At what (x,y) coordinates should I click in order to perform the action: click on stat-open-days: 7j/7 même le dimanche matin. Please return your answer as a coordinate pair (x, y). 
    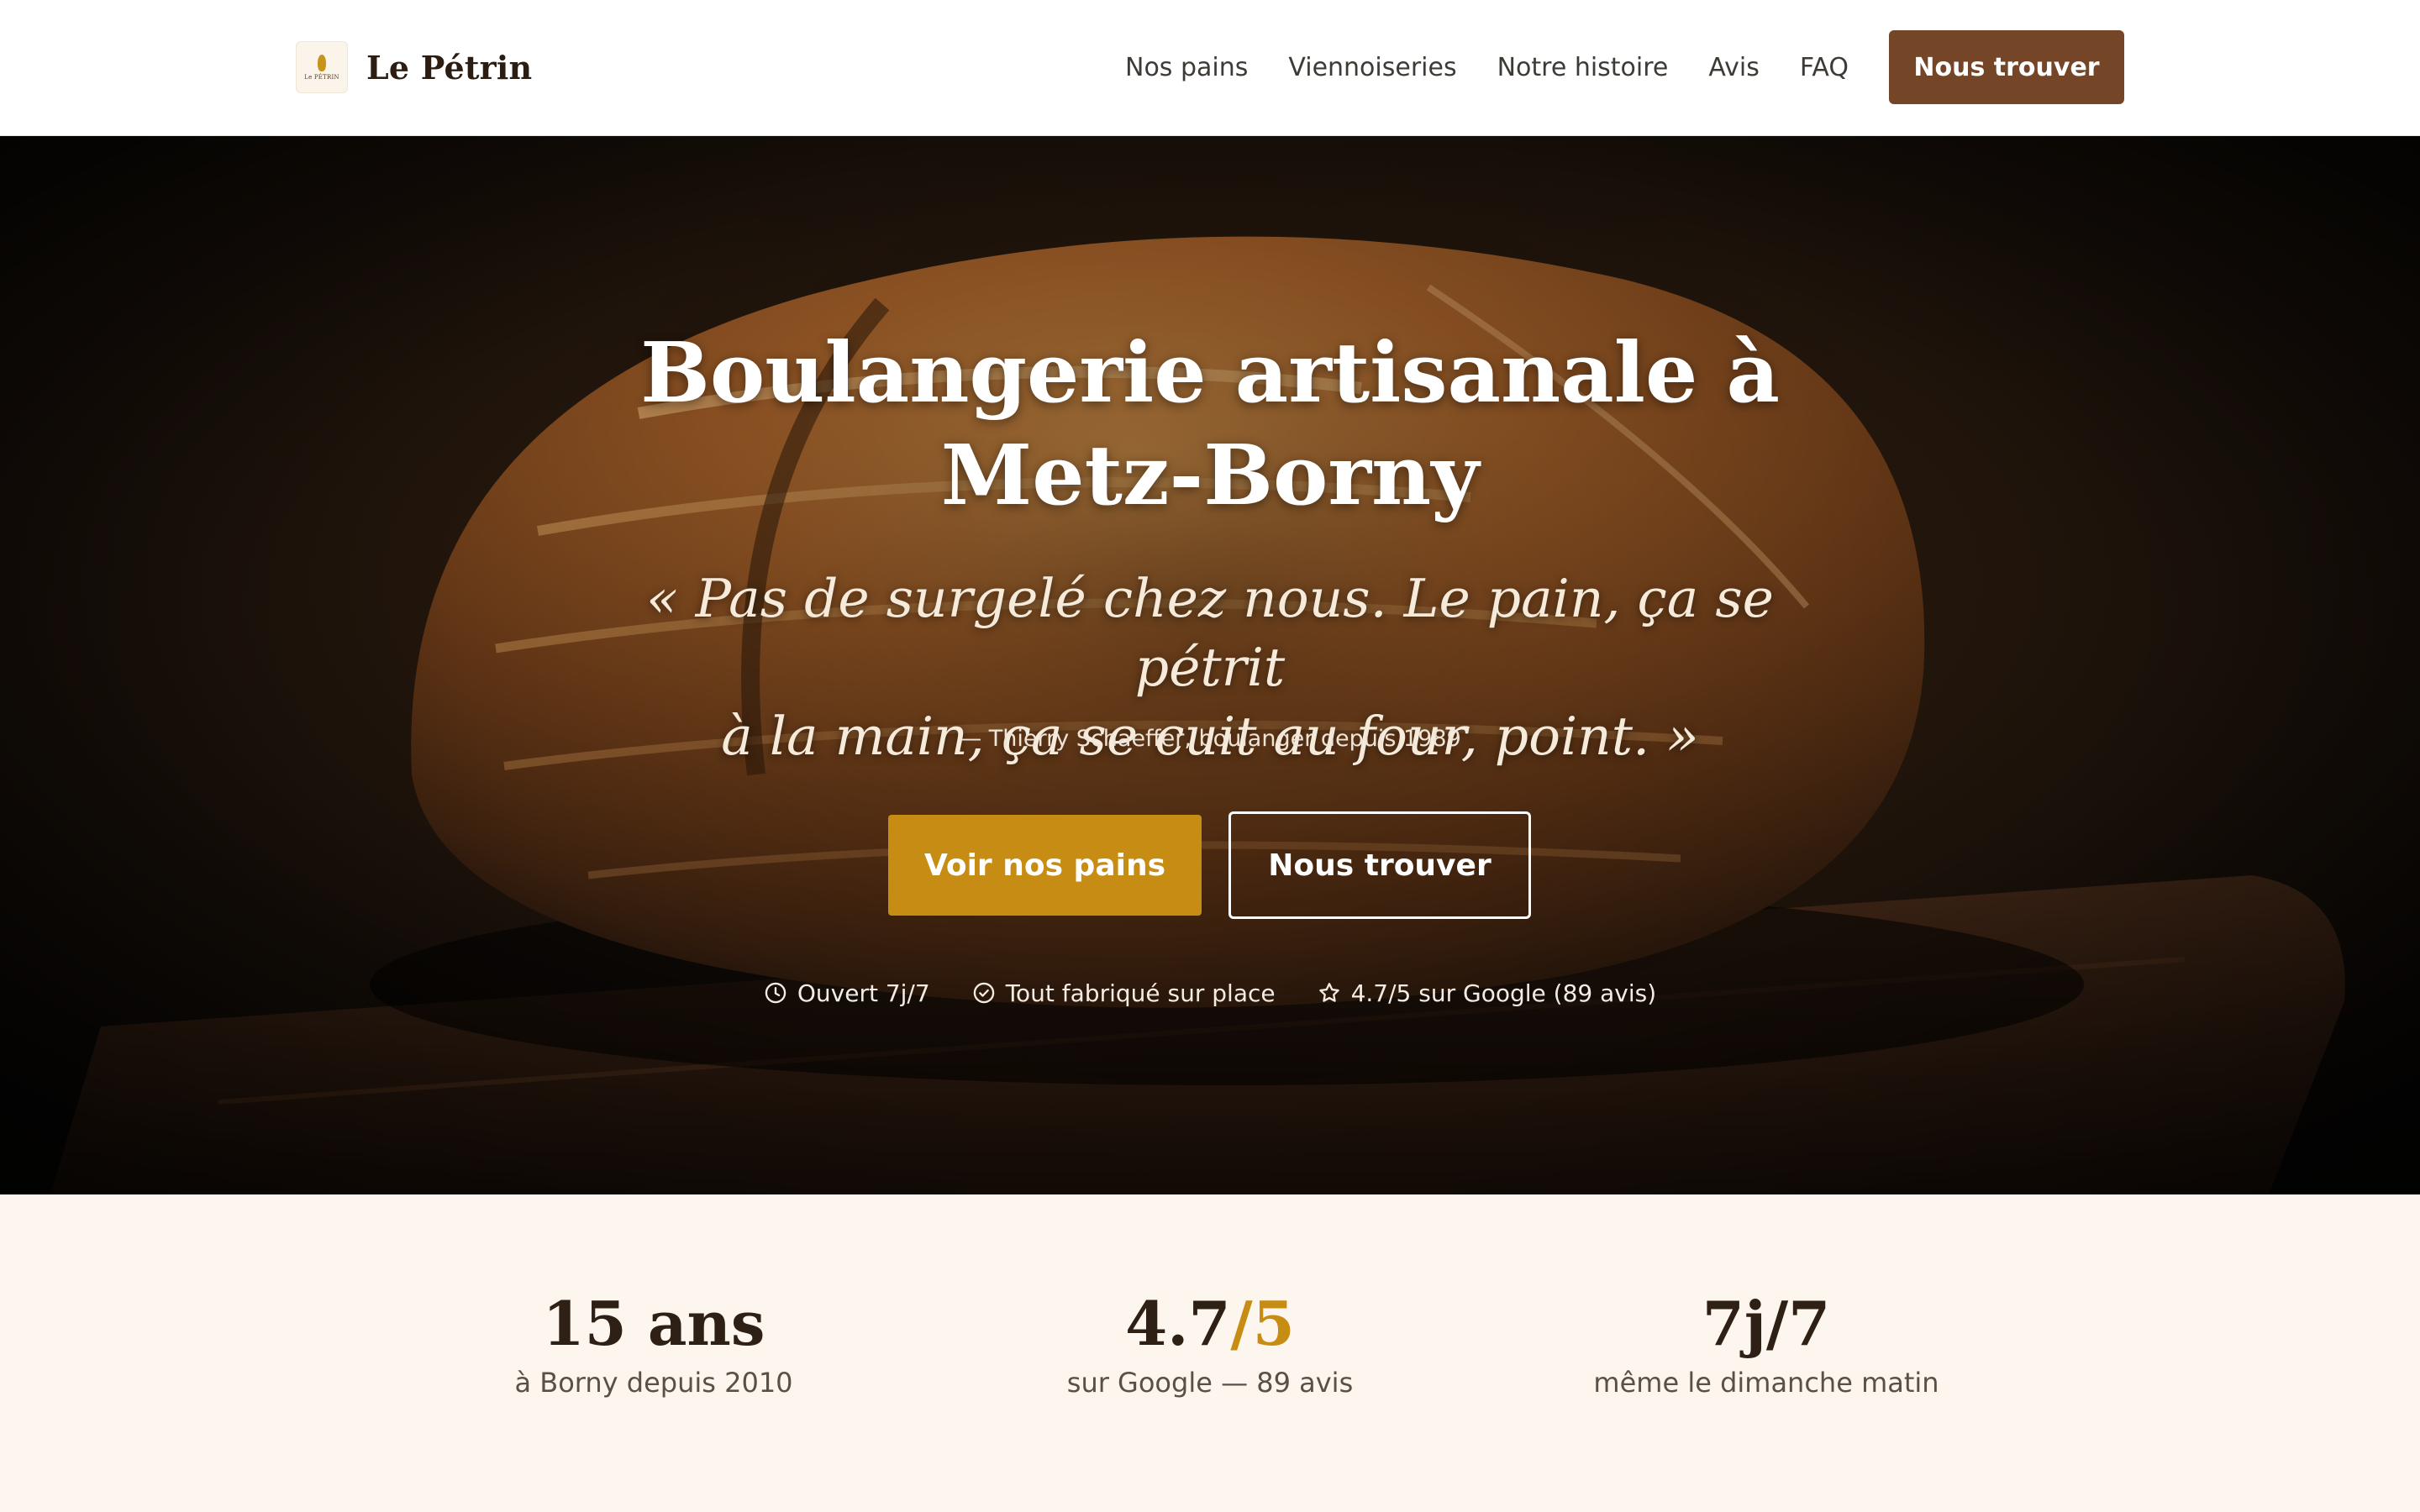
    Looking at the image, I should click on (1766, 1343).